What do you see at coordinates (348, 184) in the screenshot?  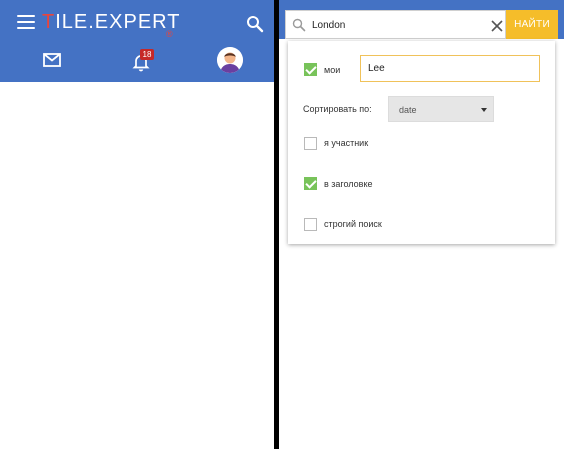 I see `in-title-label: в заголовке` at bounding box center [348, 184].